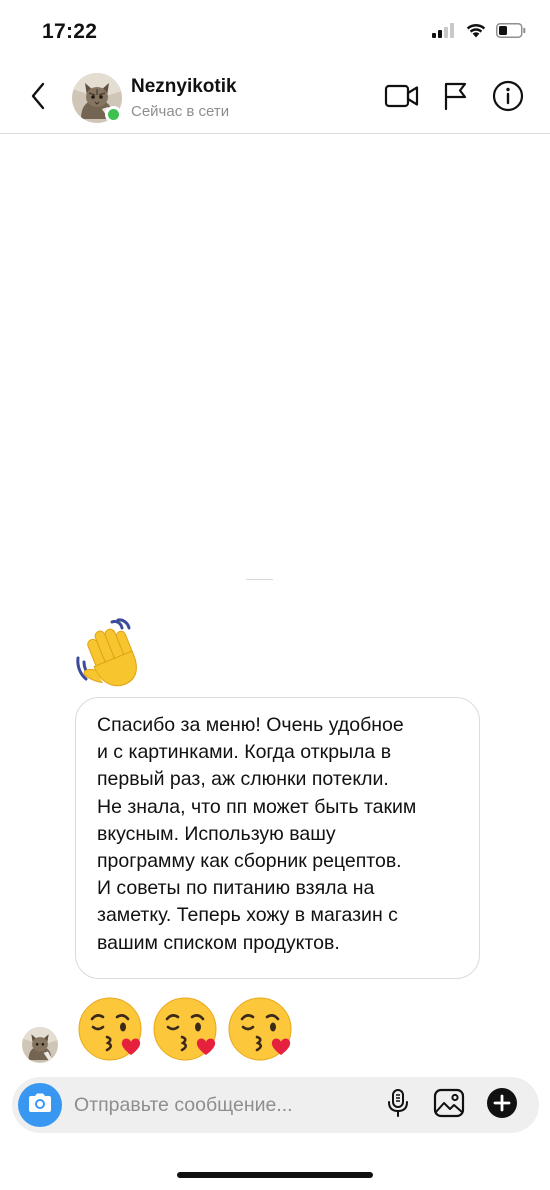 Image resolution: width=550 pixels, height=1190 pixels. I want to click on gallery-icon, so click(449, 1105).